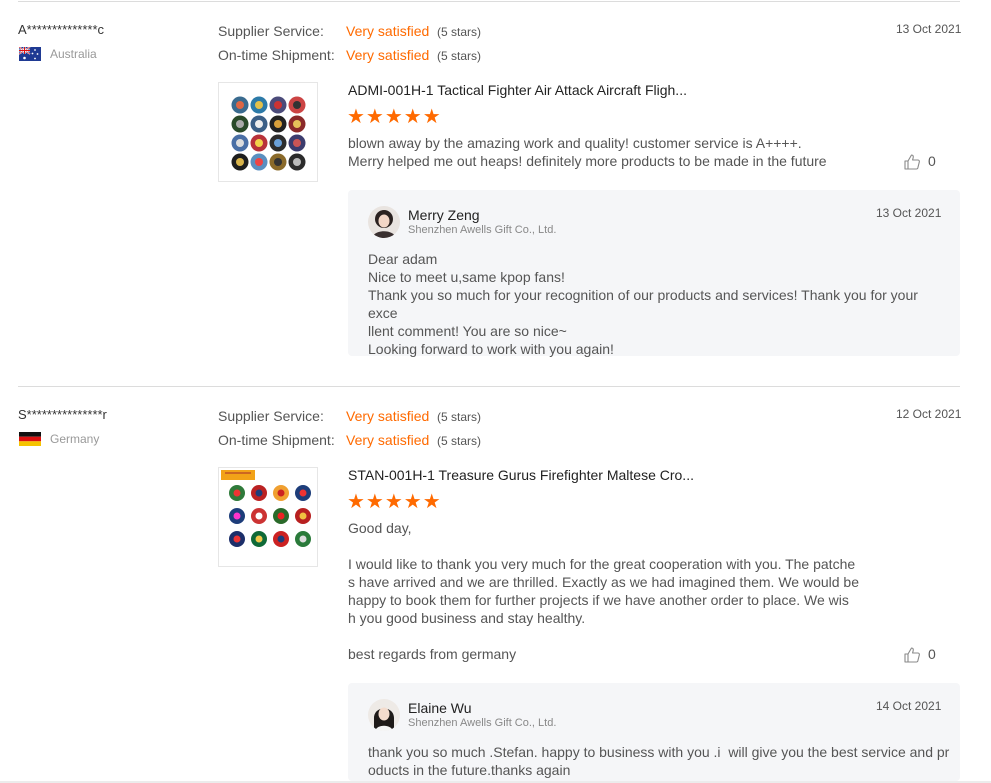 Image resolution: width=991 pixels, height=783 pixels. Describe the element at coordinates (75, 439) in the screenshot. I see `reviewer-country: Germany` at that location.